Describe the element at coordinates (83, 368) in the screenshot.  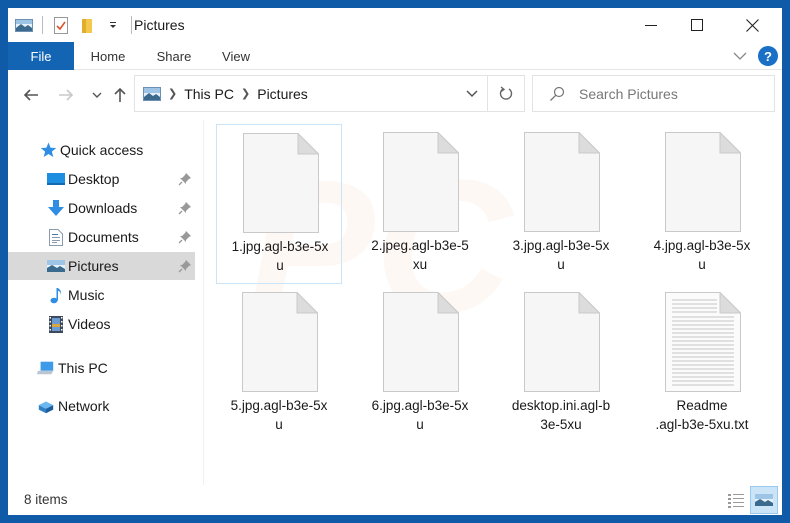
I see `sidebar-item-label: This PC` at that location.